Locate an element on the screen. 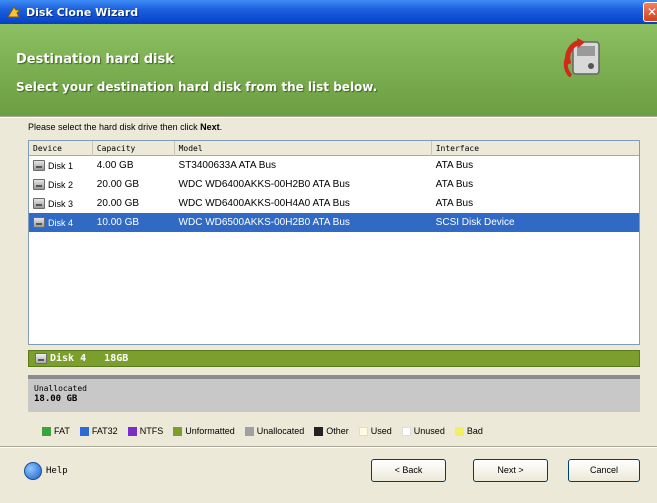 The width and height of the screenshot is (657, 503). selected-disk-label: Disk 4 18GB is located at coordinates (89, 358).